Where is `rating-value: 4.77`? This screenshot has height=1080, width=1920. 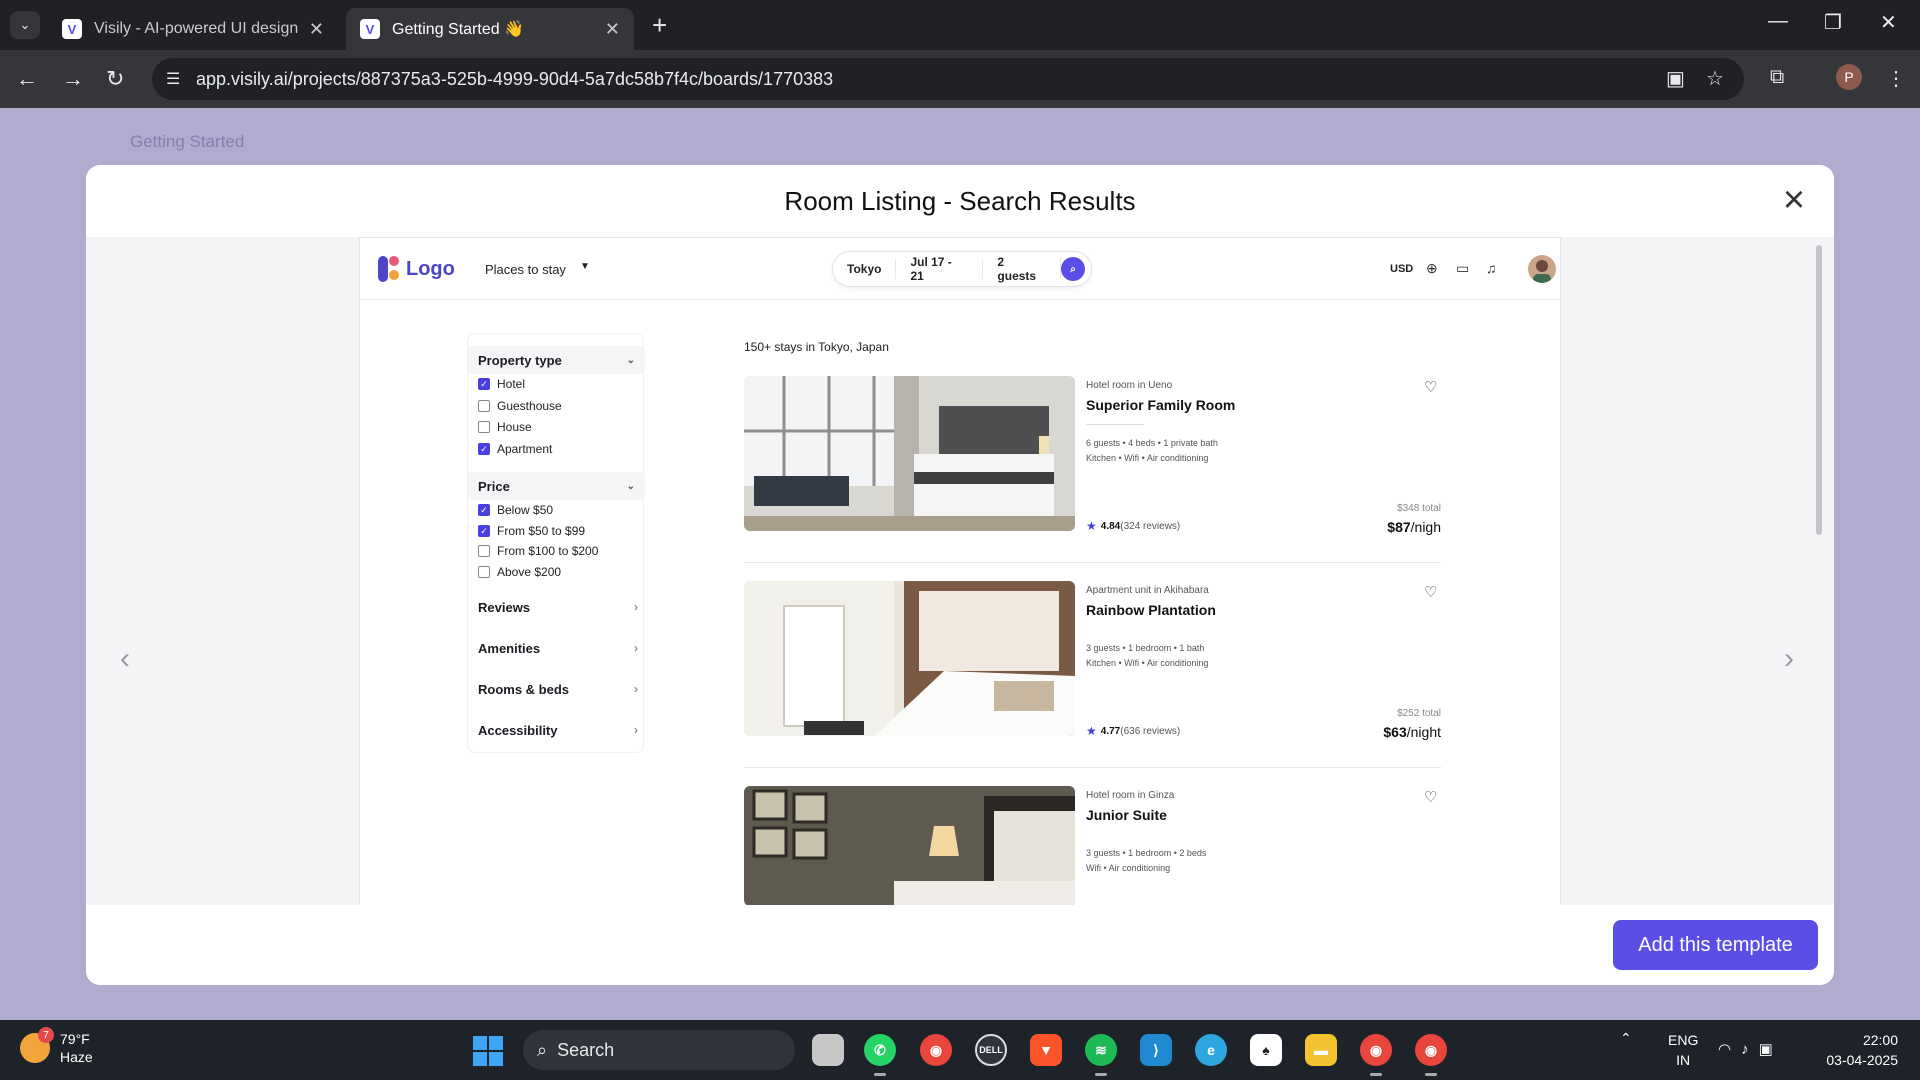 rating-value: 4.77 is located at coordinates (1110, 731).